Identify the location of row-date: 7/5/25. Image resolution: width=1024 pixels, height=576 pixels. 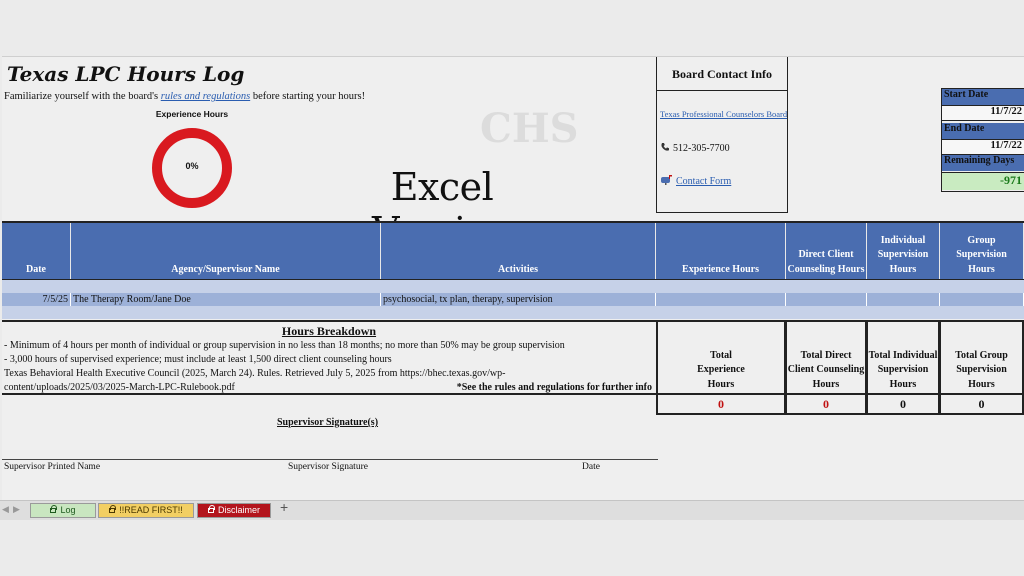
(36, 299).